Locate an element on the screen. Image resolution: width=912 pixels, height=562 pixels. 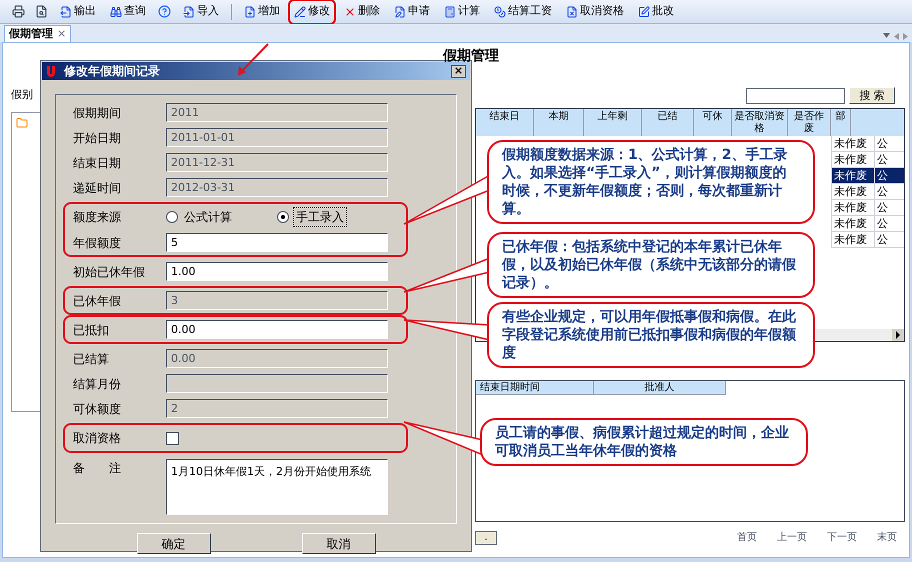
pager-link: 首页 is located at coordinates (747, 537).